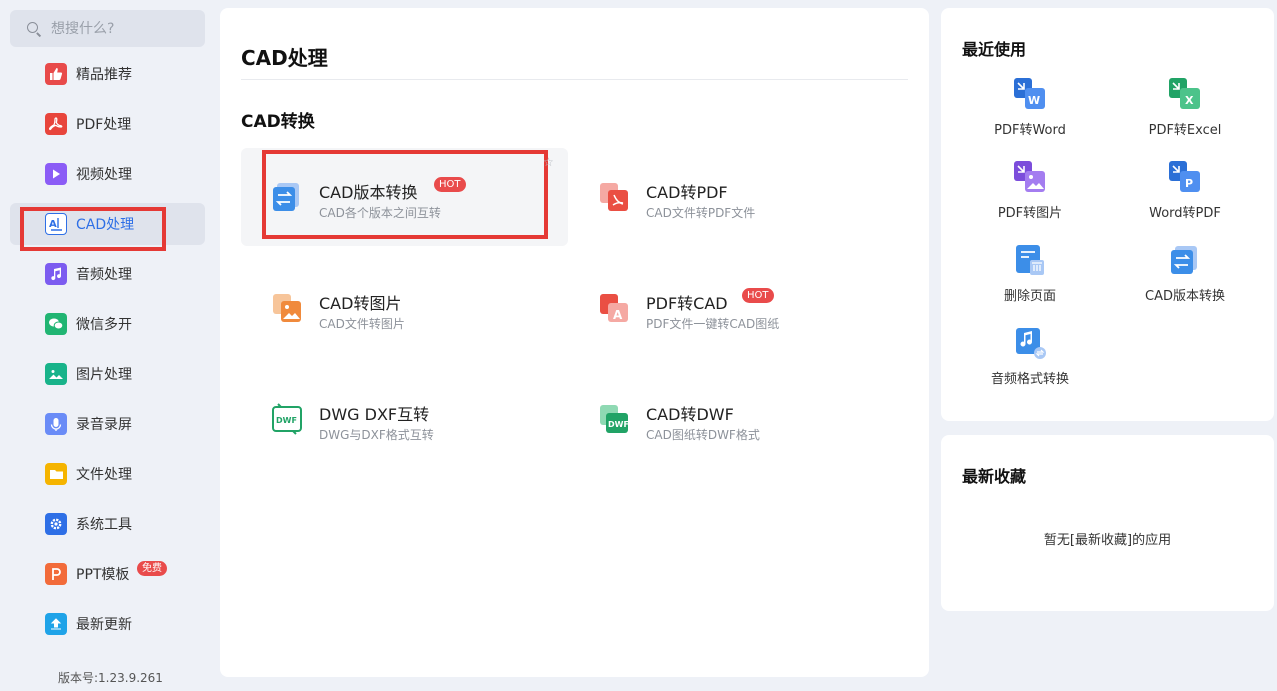 The width and height of the screenshot is (1277, 691). I want to click on sidebar-item-audio: 音频处理, so click(107, 274).